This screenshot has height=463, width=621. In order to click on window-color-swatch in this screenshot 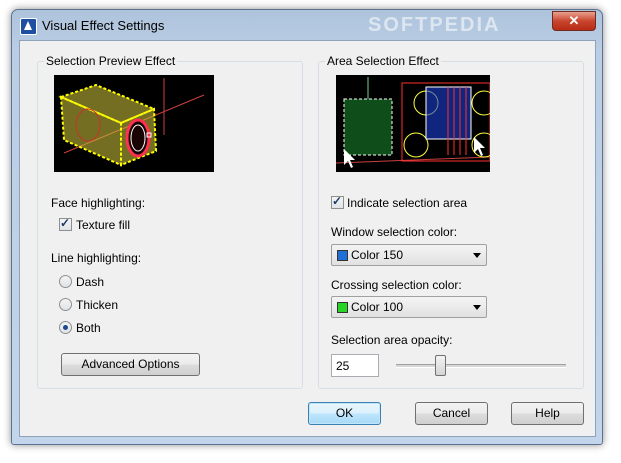, I will do `click(342, 255)`.